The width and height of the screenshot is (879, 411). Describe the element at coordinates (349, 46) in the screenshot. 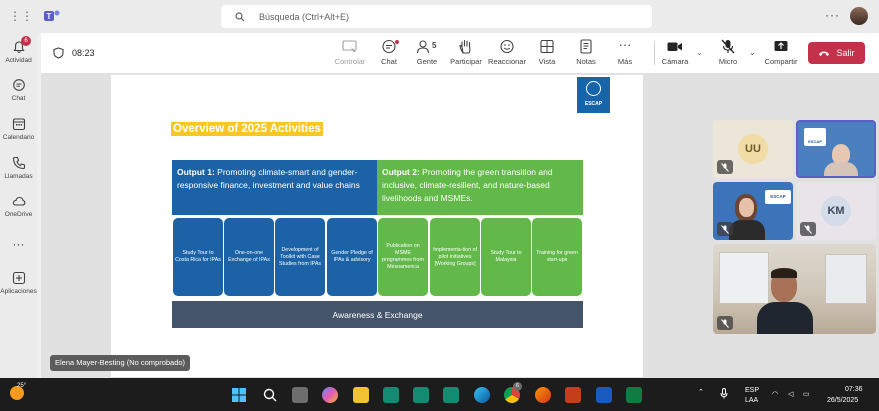

I see `control-icon` at that location.